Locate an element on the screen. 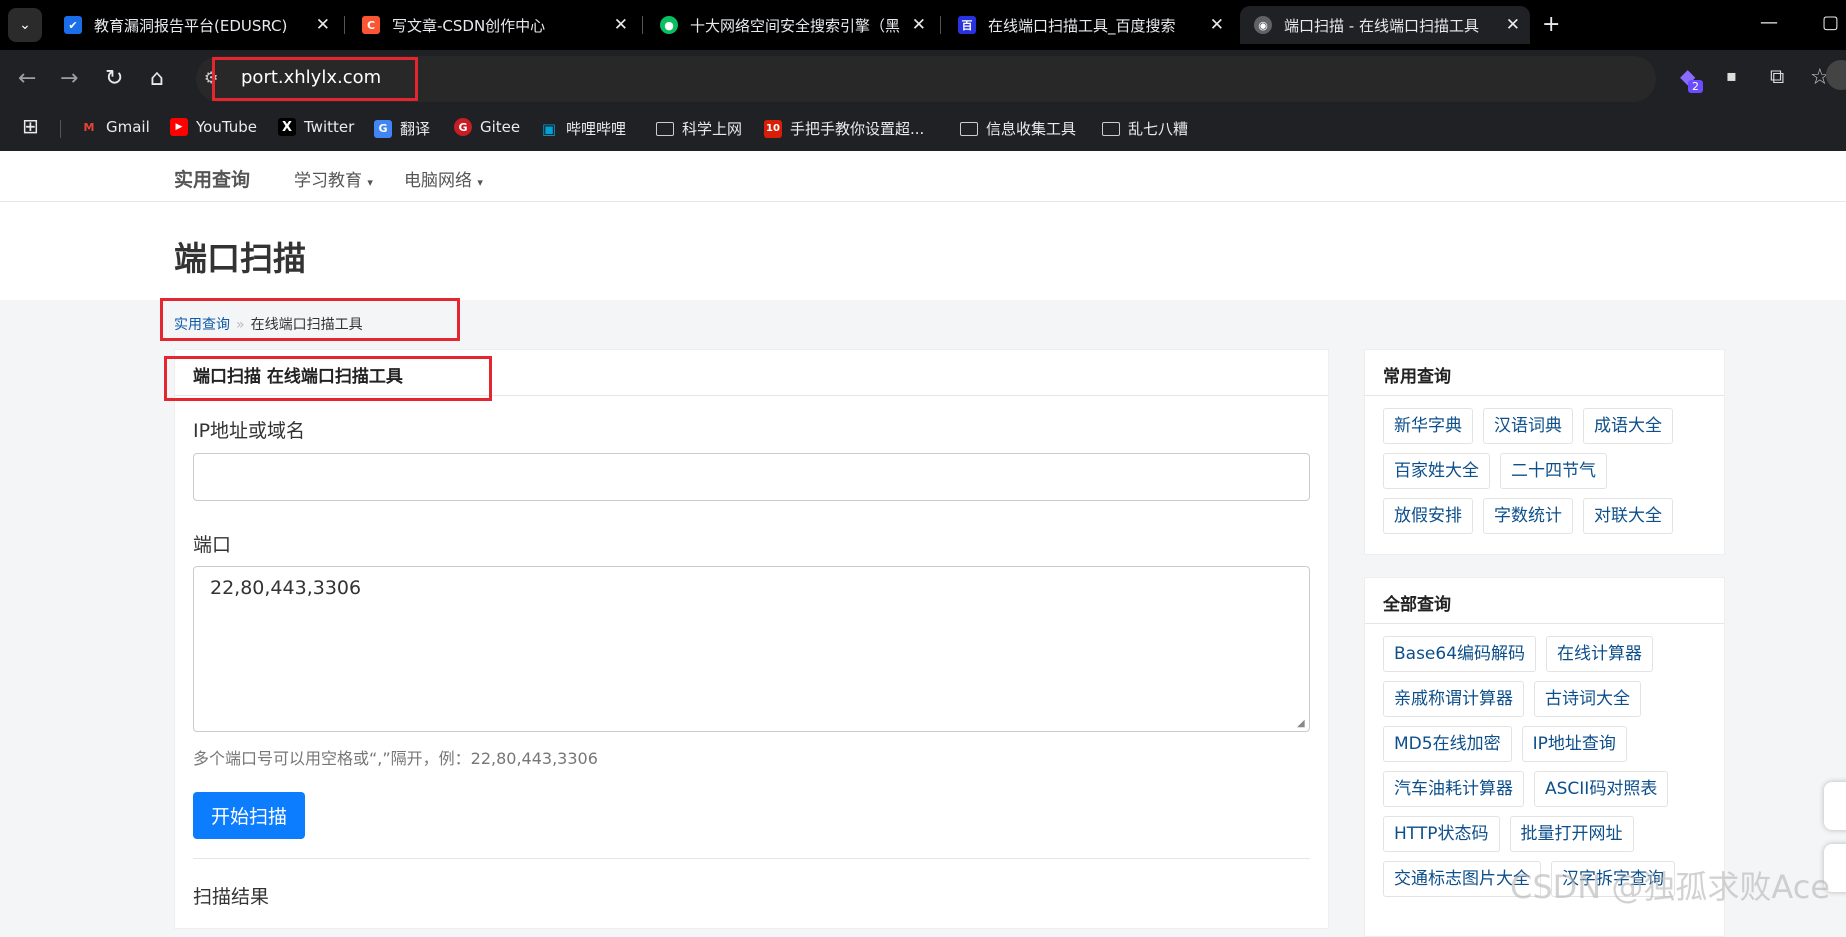 This screenshot has width=1846, height=937. new-tab-plus-icon: + is located at coordinates (1551, 24).